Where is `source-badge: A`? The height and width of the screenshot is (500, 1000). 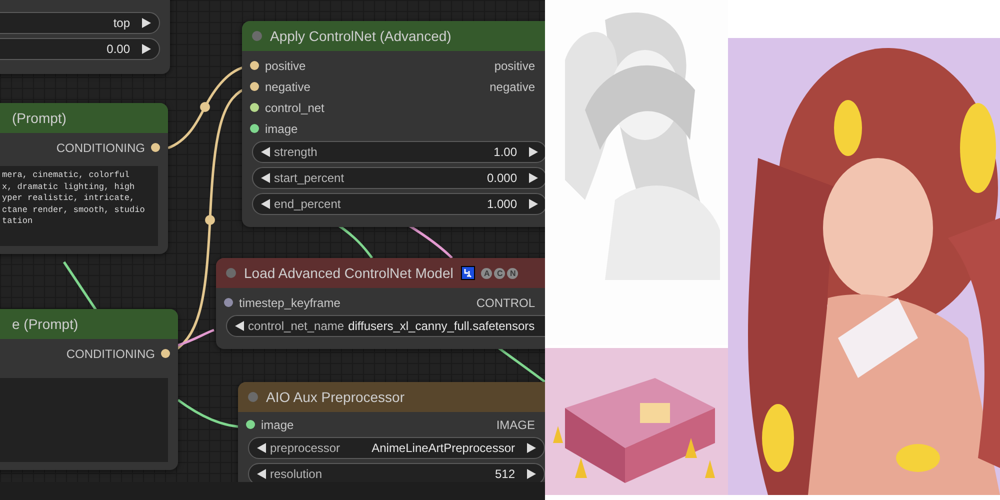
source-badge: A is located at coordinates (486, 273).